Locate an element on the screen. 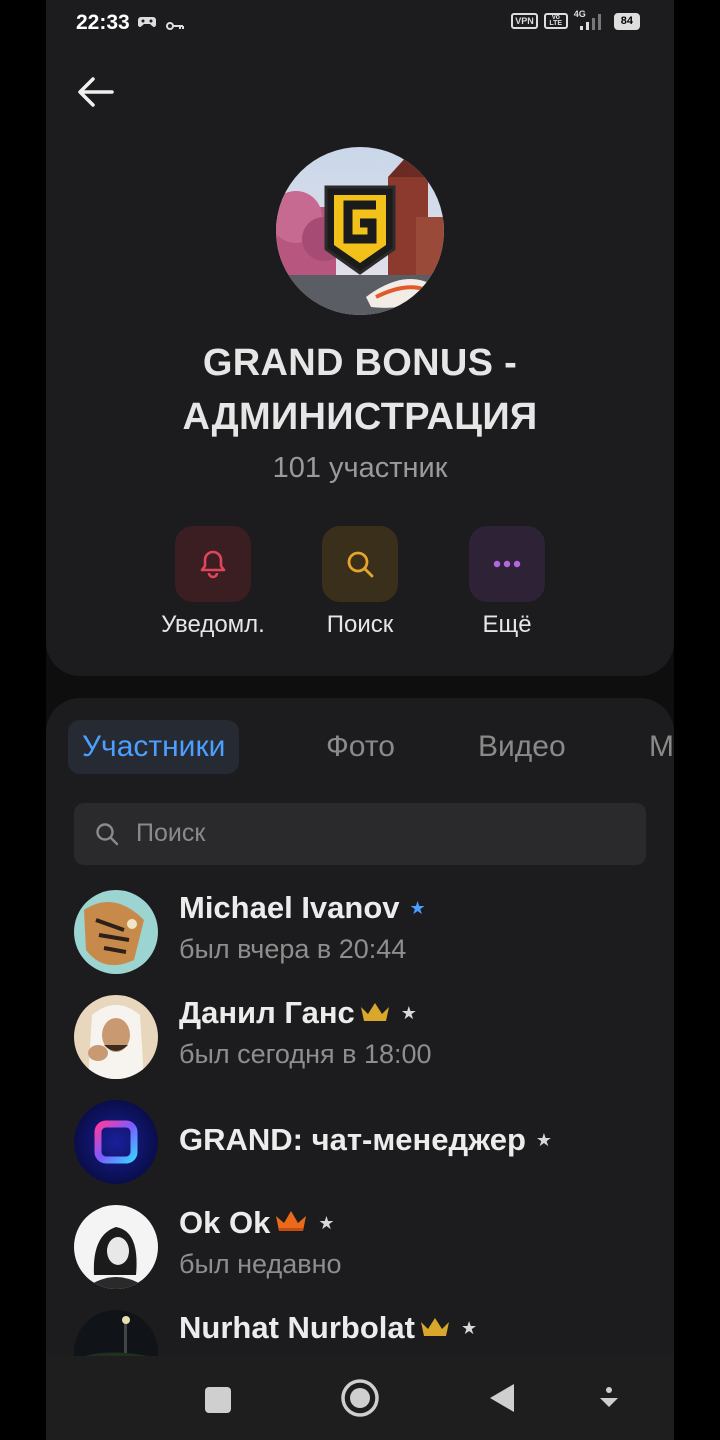 This screenshot has width=720, height=1440. back-button is located at coordinates (96, 92).